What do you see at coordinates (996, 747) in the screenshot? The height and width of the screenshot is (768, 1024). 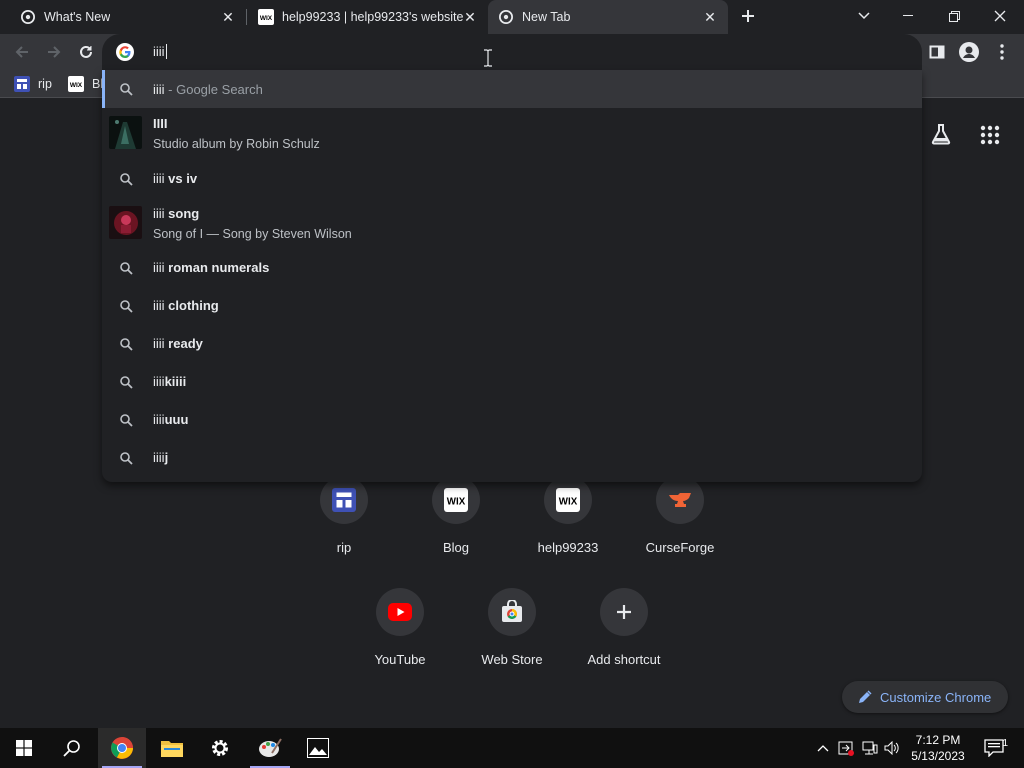 I see `notification-center-icon: 1` at bounding box center [996, 747].